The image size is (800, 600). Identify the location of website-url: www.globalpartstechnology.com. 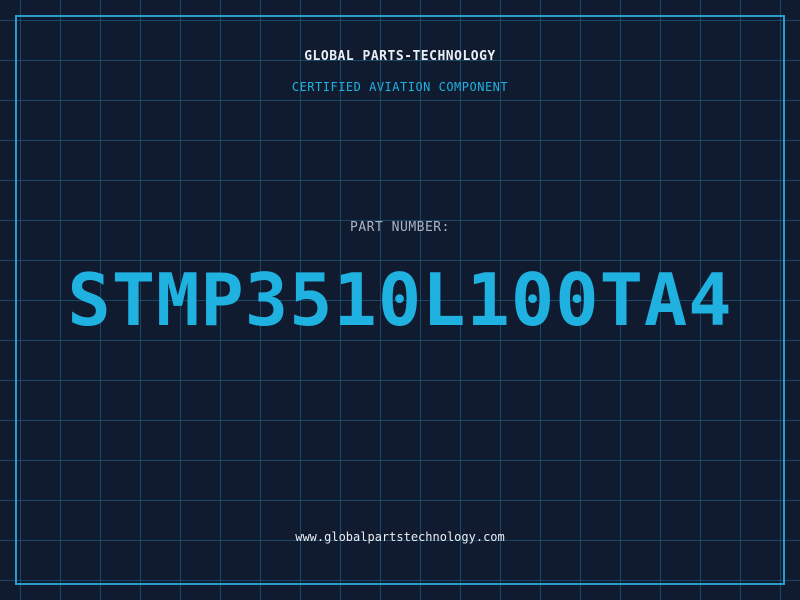
(400, 537).